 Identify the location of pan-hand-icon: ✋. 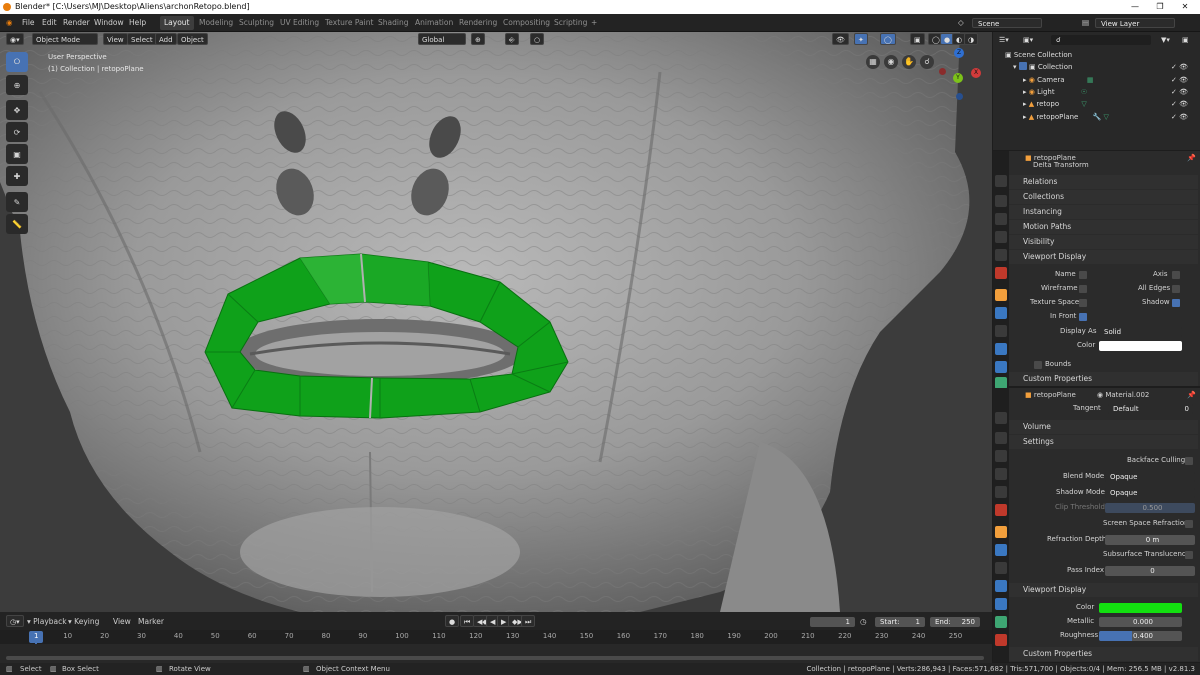
(909, 62).